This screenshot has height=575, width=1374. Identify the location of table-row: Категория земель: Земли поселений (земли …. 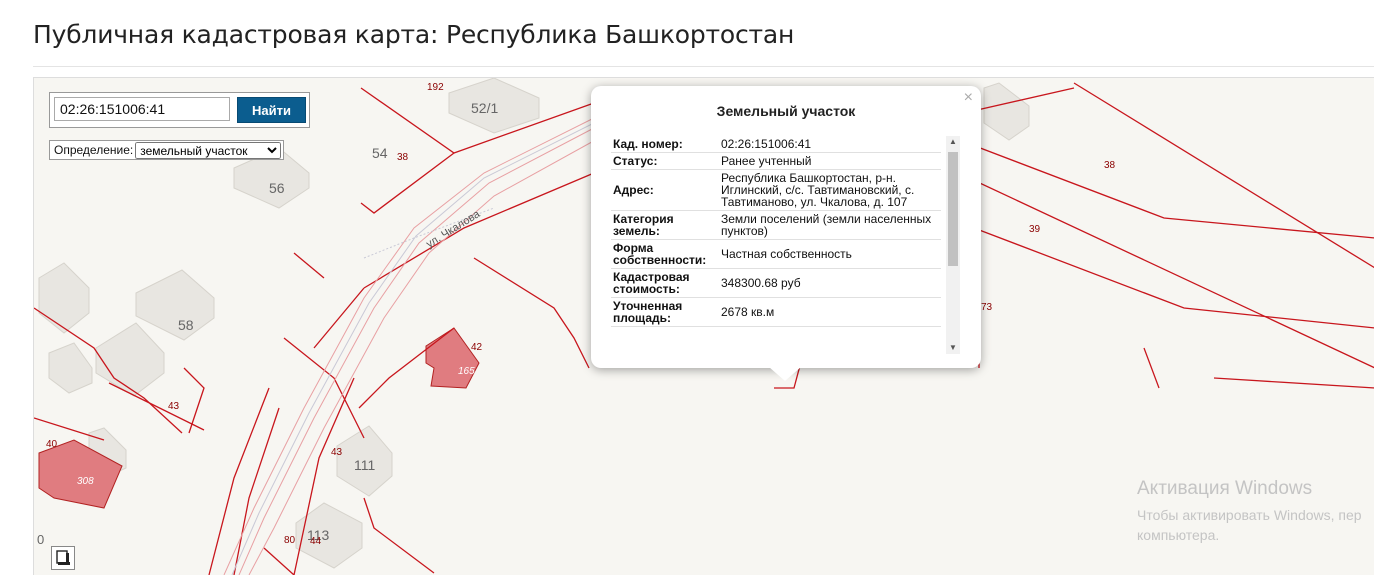
(776, 225).